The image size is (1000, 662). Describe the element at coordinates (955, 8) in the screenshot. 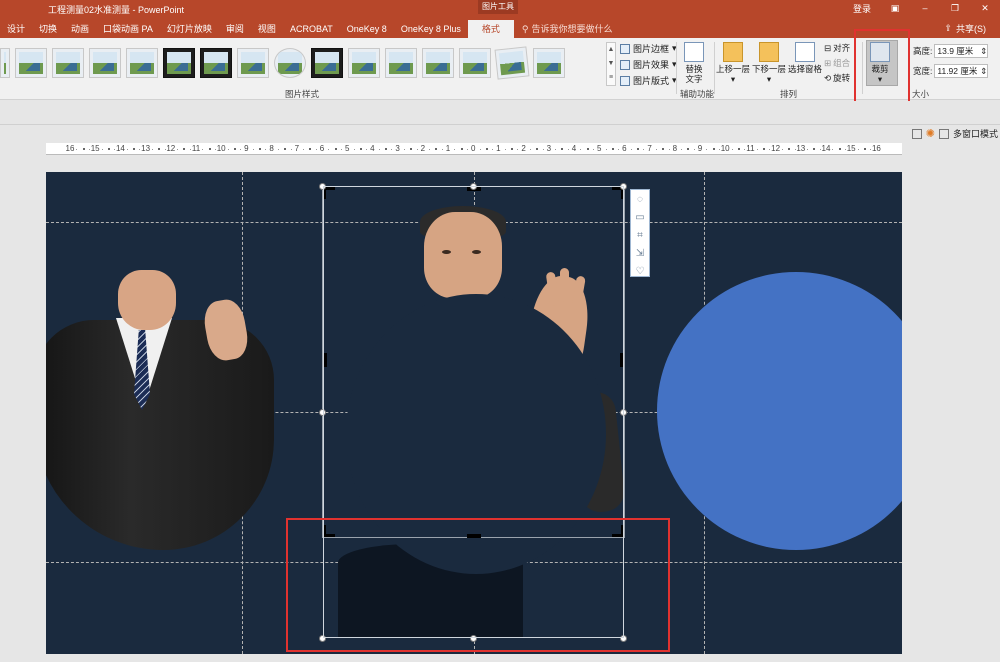

I see `restore-icon: ❐` at that location.